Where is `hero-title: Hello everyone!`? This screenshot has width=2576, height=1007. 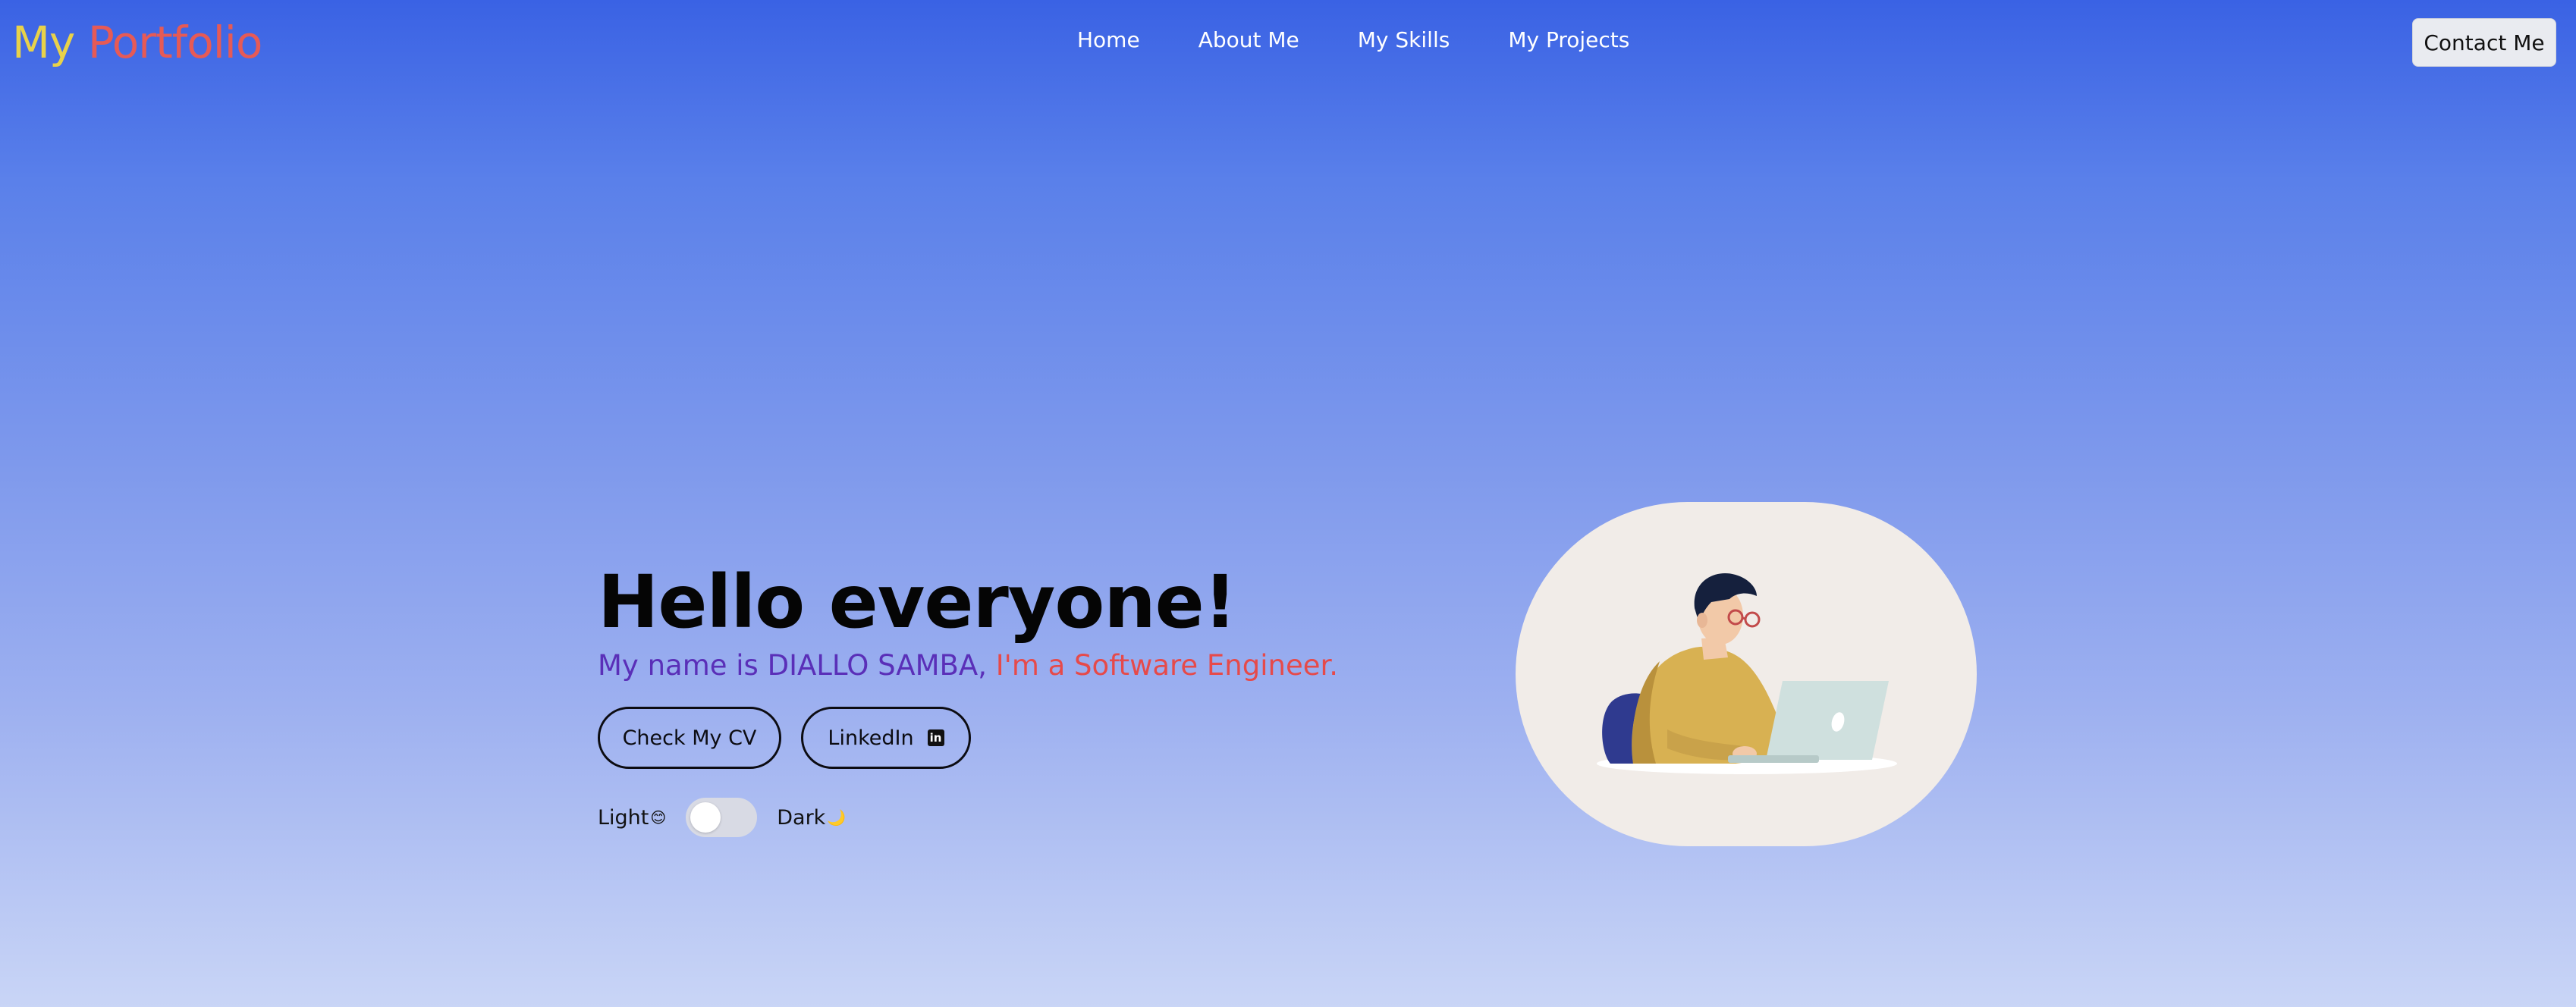
hero-title: Hello everyone! is located at coordinates (917, 602).